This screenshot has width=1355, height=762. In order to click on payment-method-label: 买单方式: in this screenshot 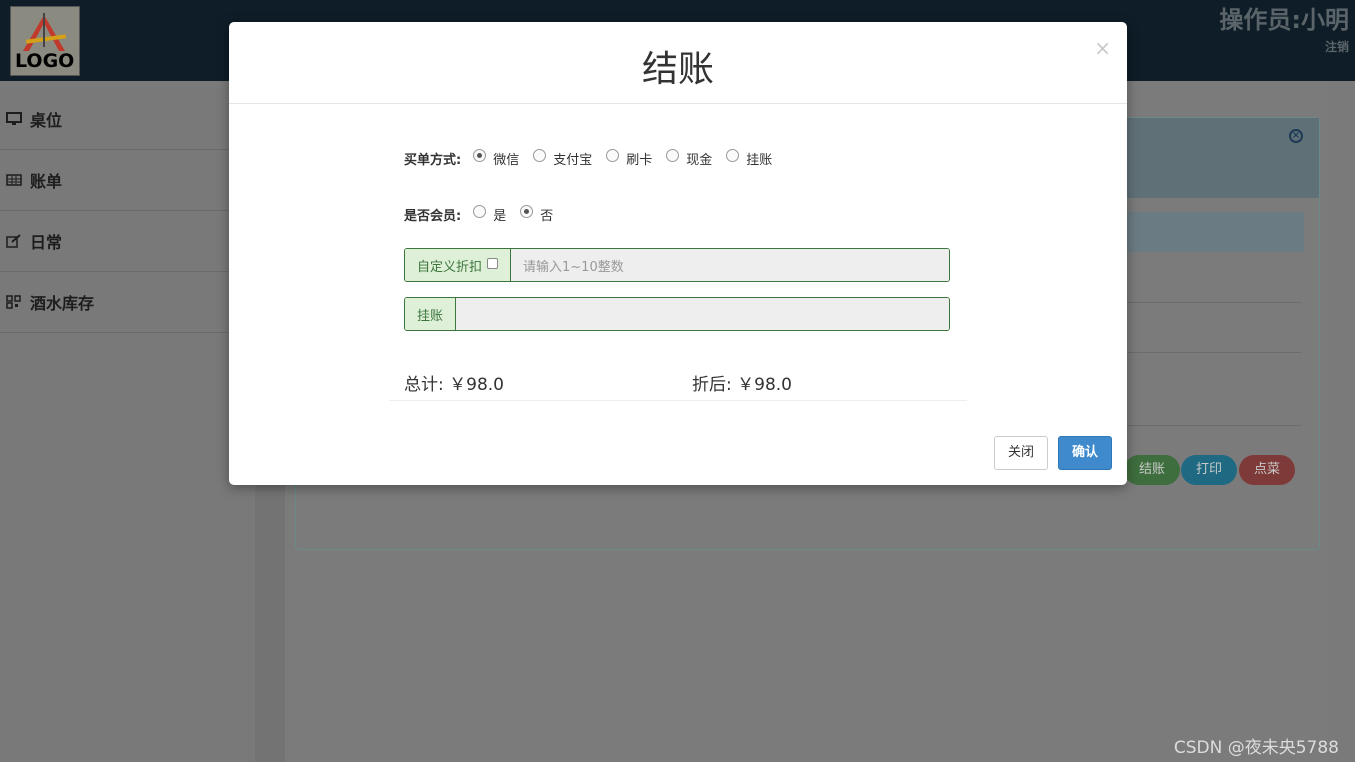, I will do `click(433, 160)`.